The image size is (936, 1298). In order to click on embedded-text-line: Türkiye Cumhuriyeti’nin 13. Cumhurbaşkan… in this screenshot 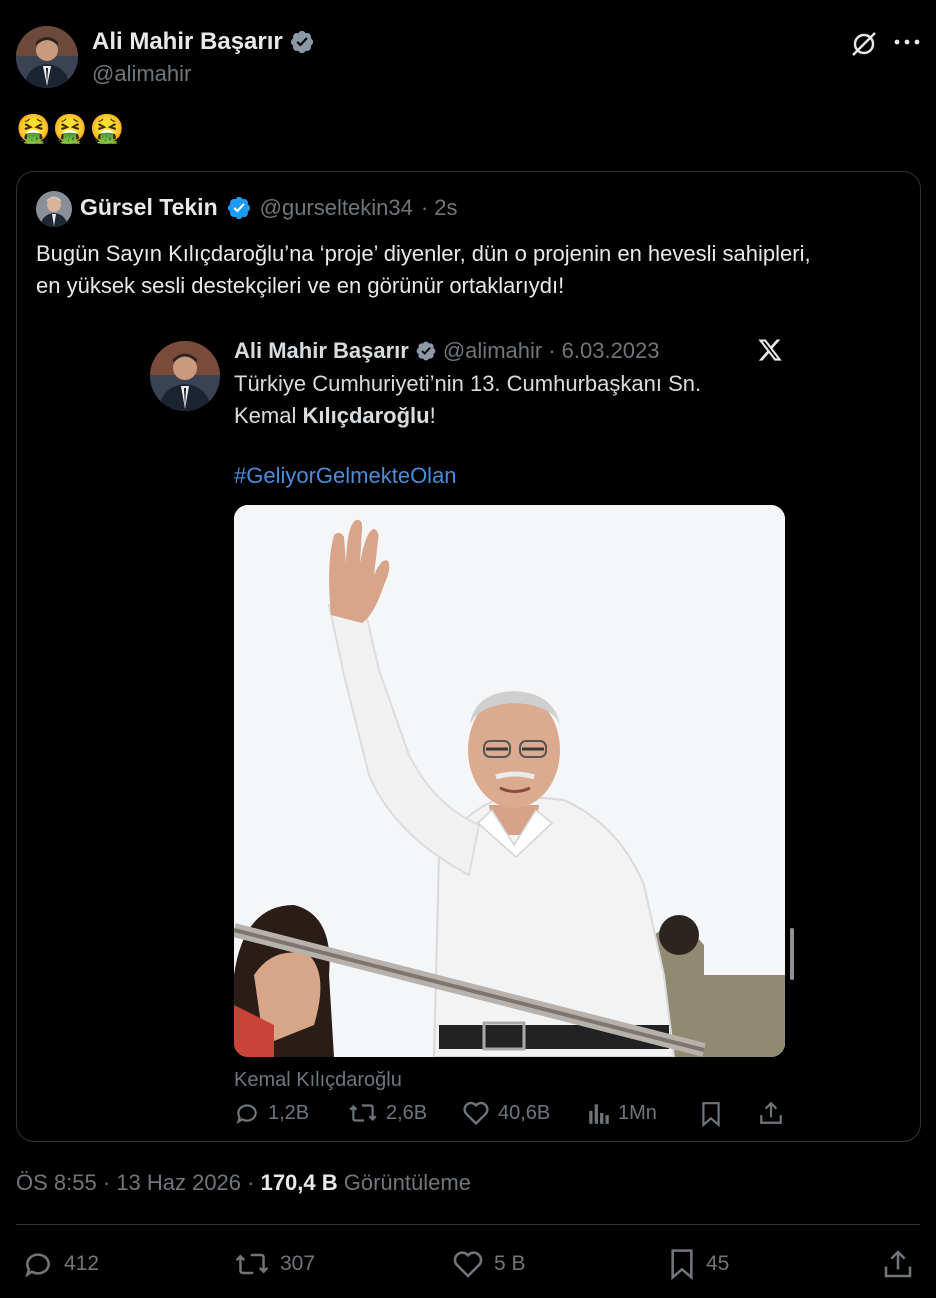, I will do `click(468, 383)`.